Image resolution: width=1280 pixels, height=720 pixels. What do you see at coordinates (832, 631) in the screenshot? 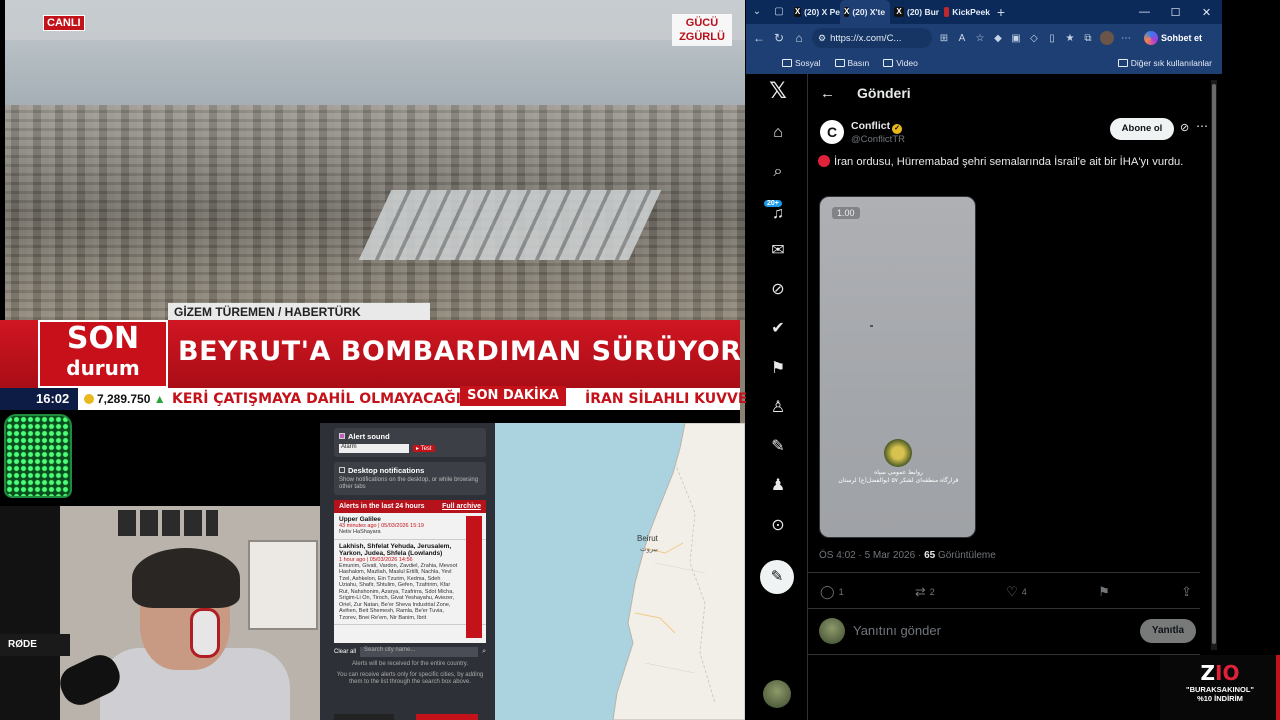
I see `reply-avatar` at bounding box center [832, 631].